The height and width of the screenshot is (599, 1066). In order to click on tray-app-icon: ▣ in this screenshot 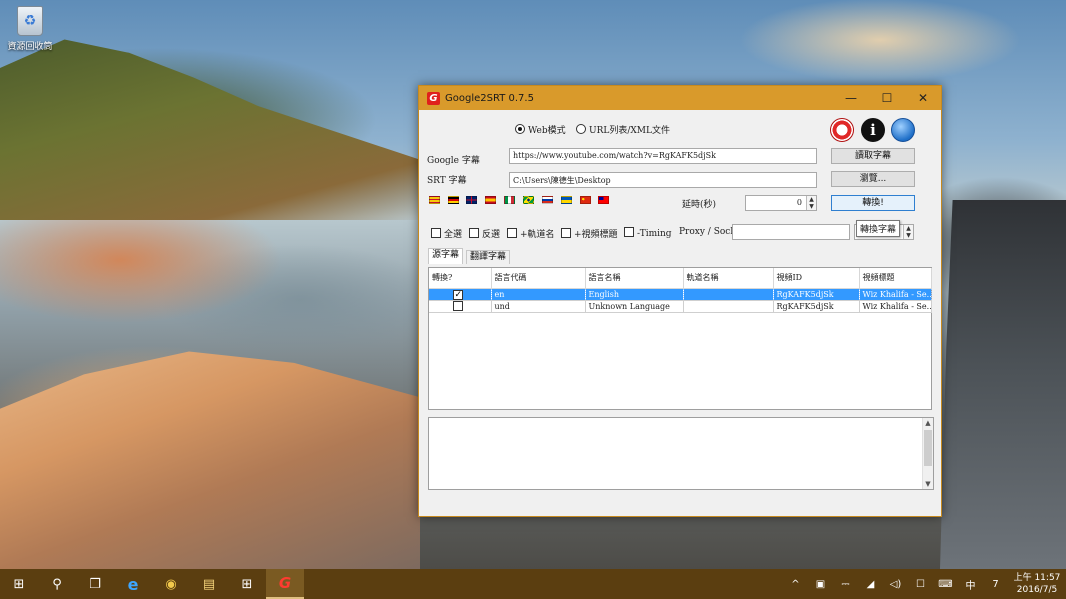, I will do `click(820, 584)`.